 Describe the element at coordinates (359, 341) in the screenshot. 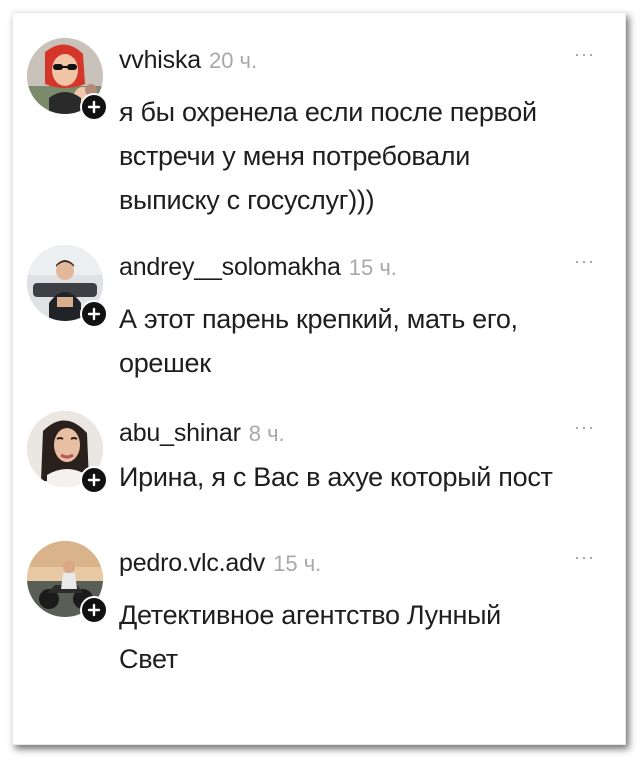

I see `comment-text: А этот парень крепкий, мать его, орешек` at that location.